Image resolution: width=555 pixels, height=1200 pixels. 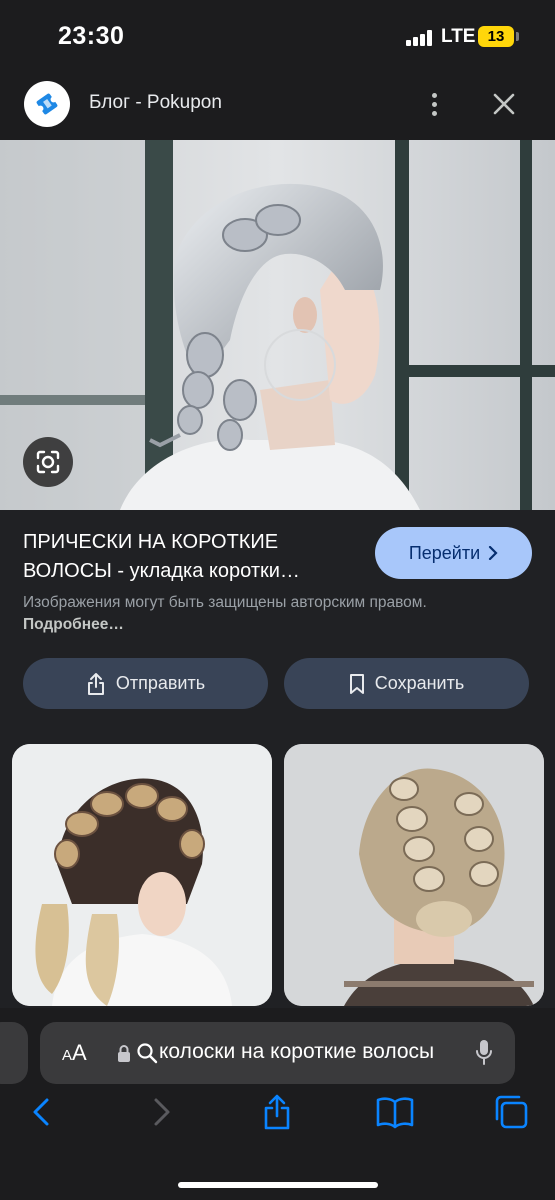 I want to click on battery-icon: 13, so click(x=496, y=36).